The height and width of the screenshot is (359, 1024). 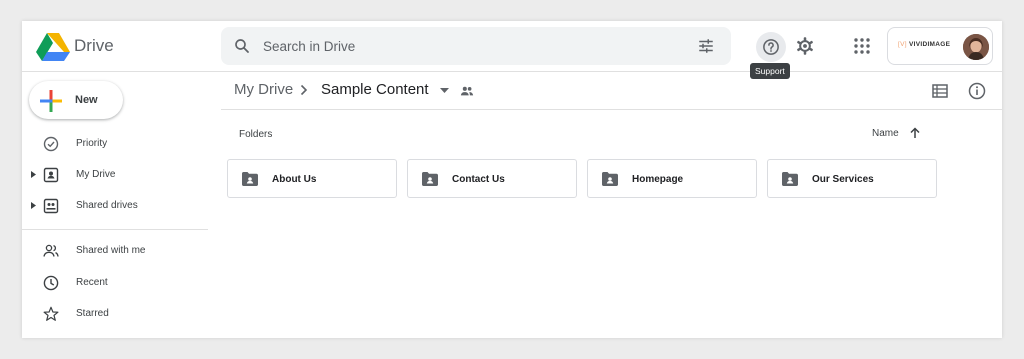 I want to click on plus-icon, so click(x=51, y=101).